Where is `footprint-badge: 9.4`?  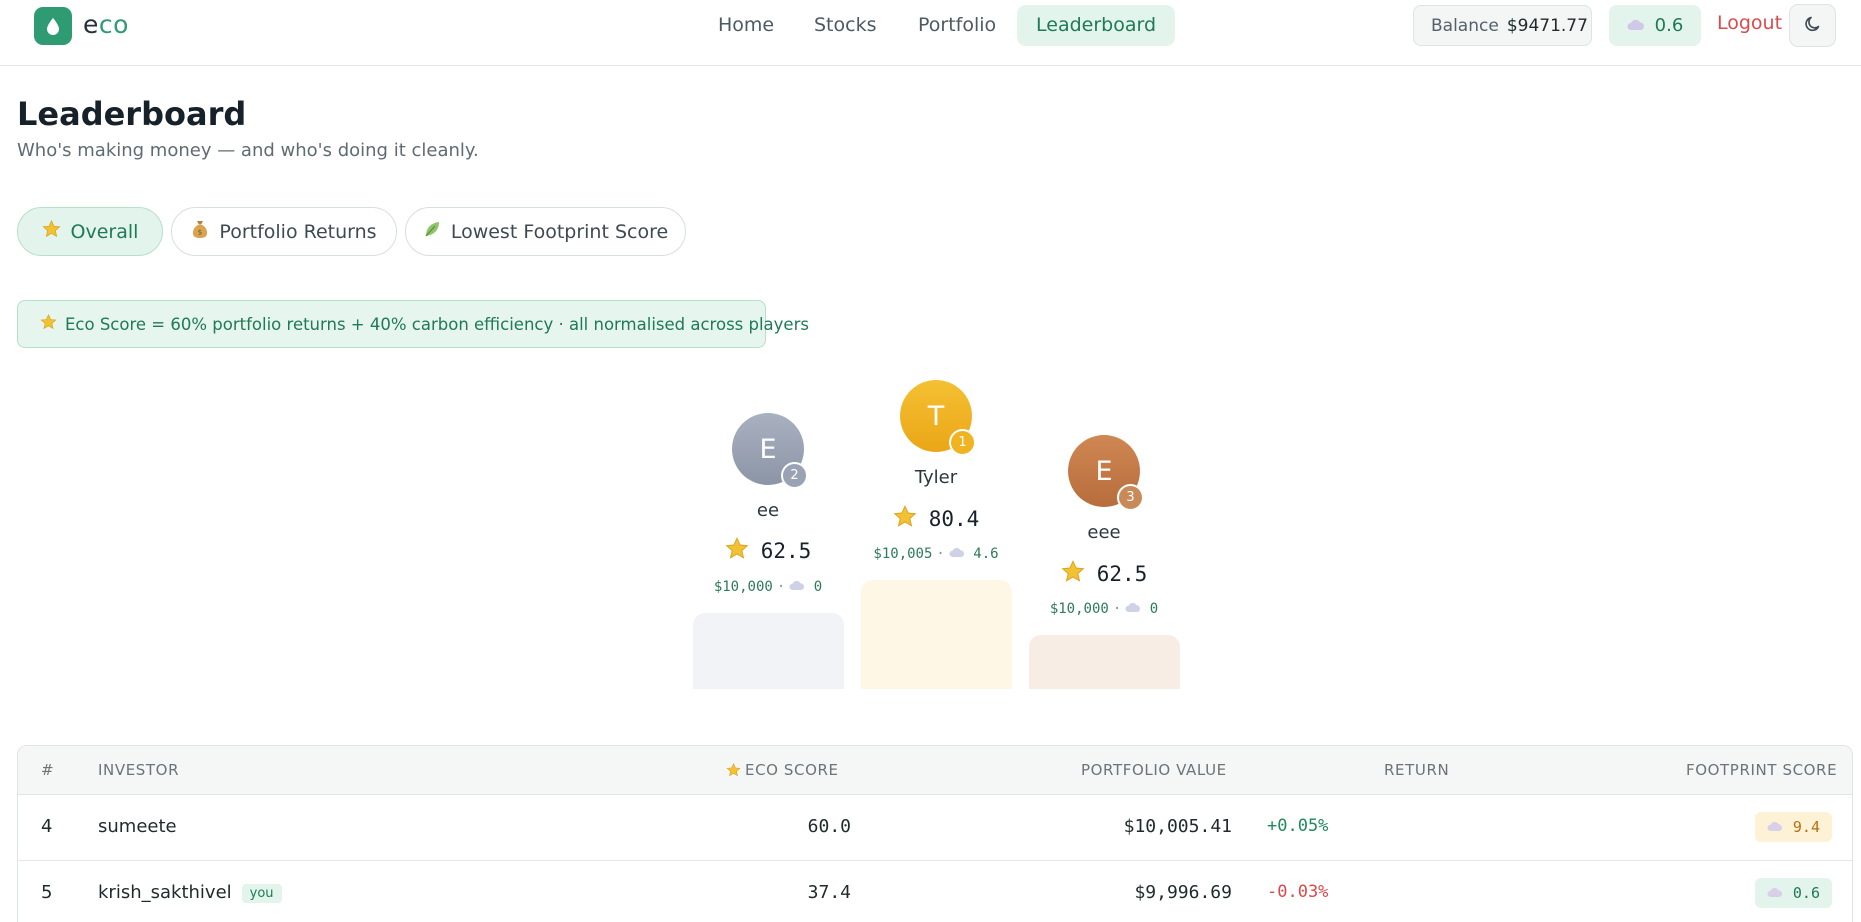
footprint-badge: 9.4 is located at coordinates (1793, 827).